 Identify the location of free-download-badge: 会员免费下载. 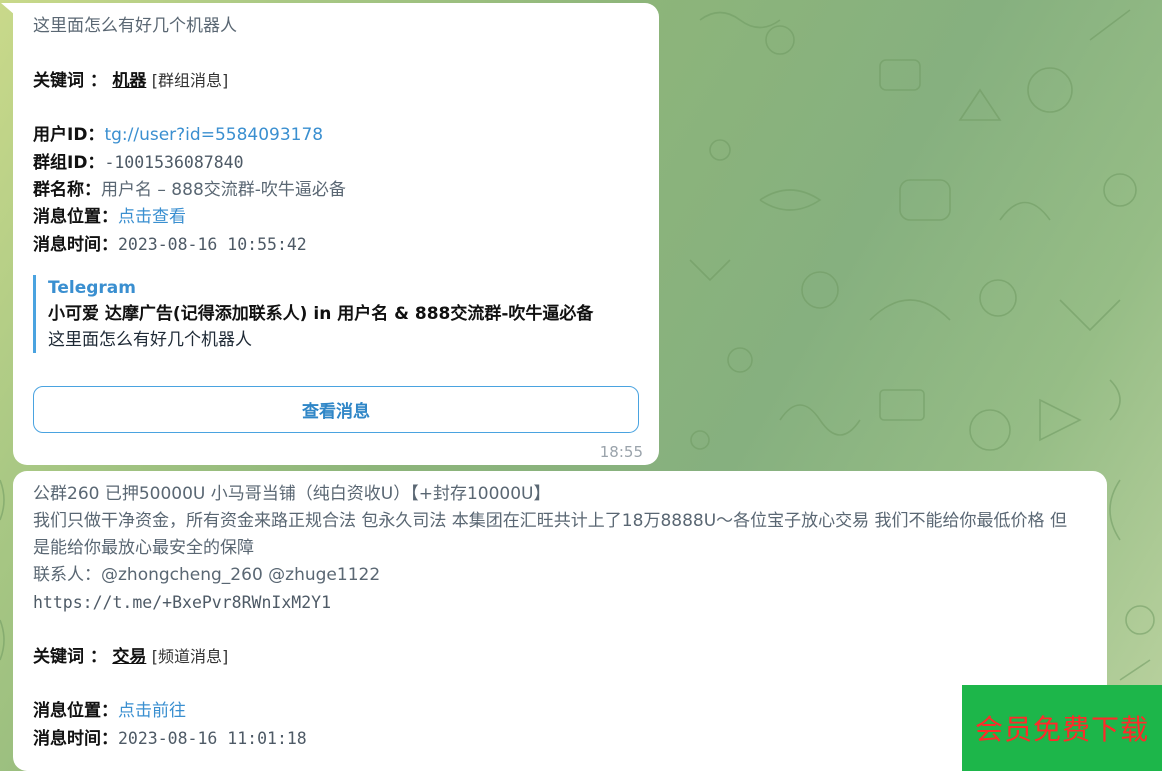
(1062, 728).